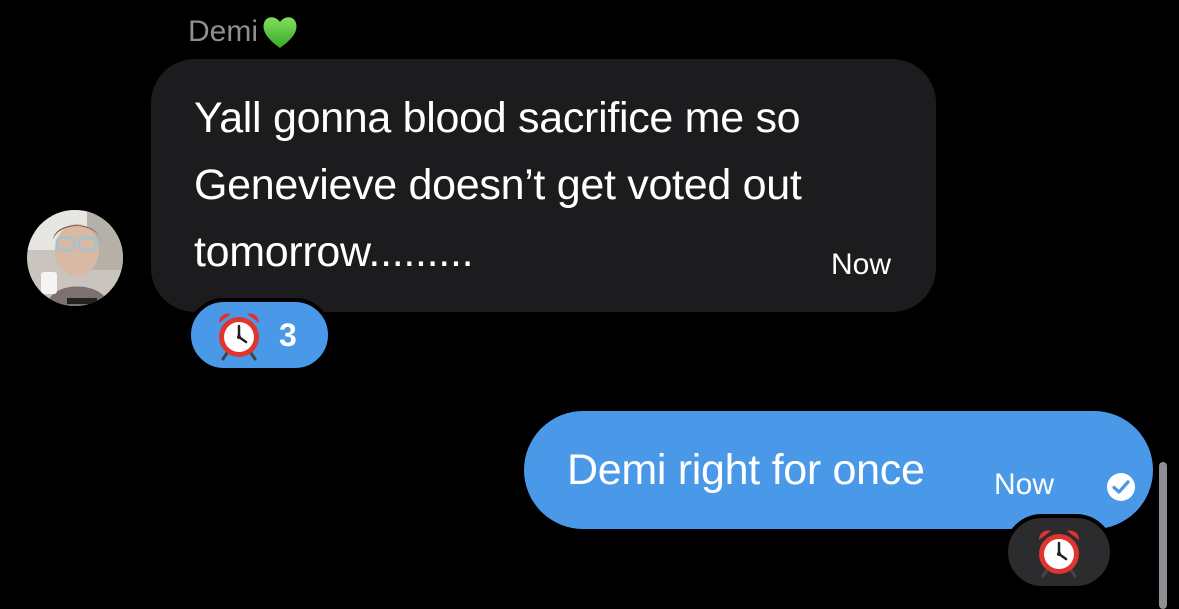 This screenshot has height=609, width=1179. I want to click on sender-name: Demi, so click(223, 31).